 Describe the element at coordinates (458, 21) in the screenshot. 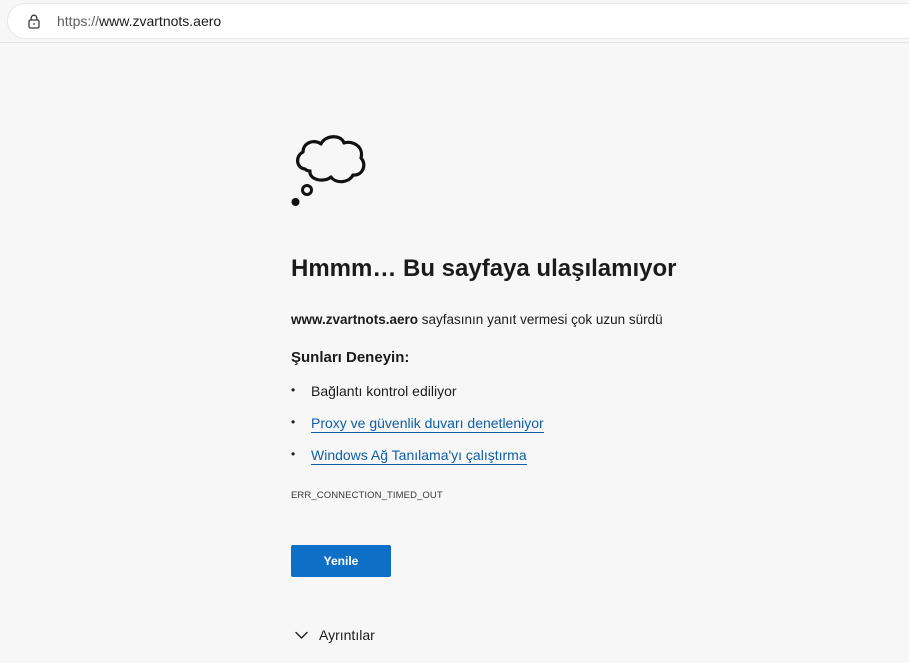

I see `address-bar: https://www.zvartnots.aero` at that location.